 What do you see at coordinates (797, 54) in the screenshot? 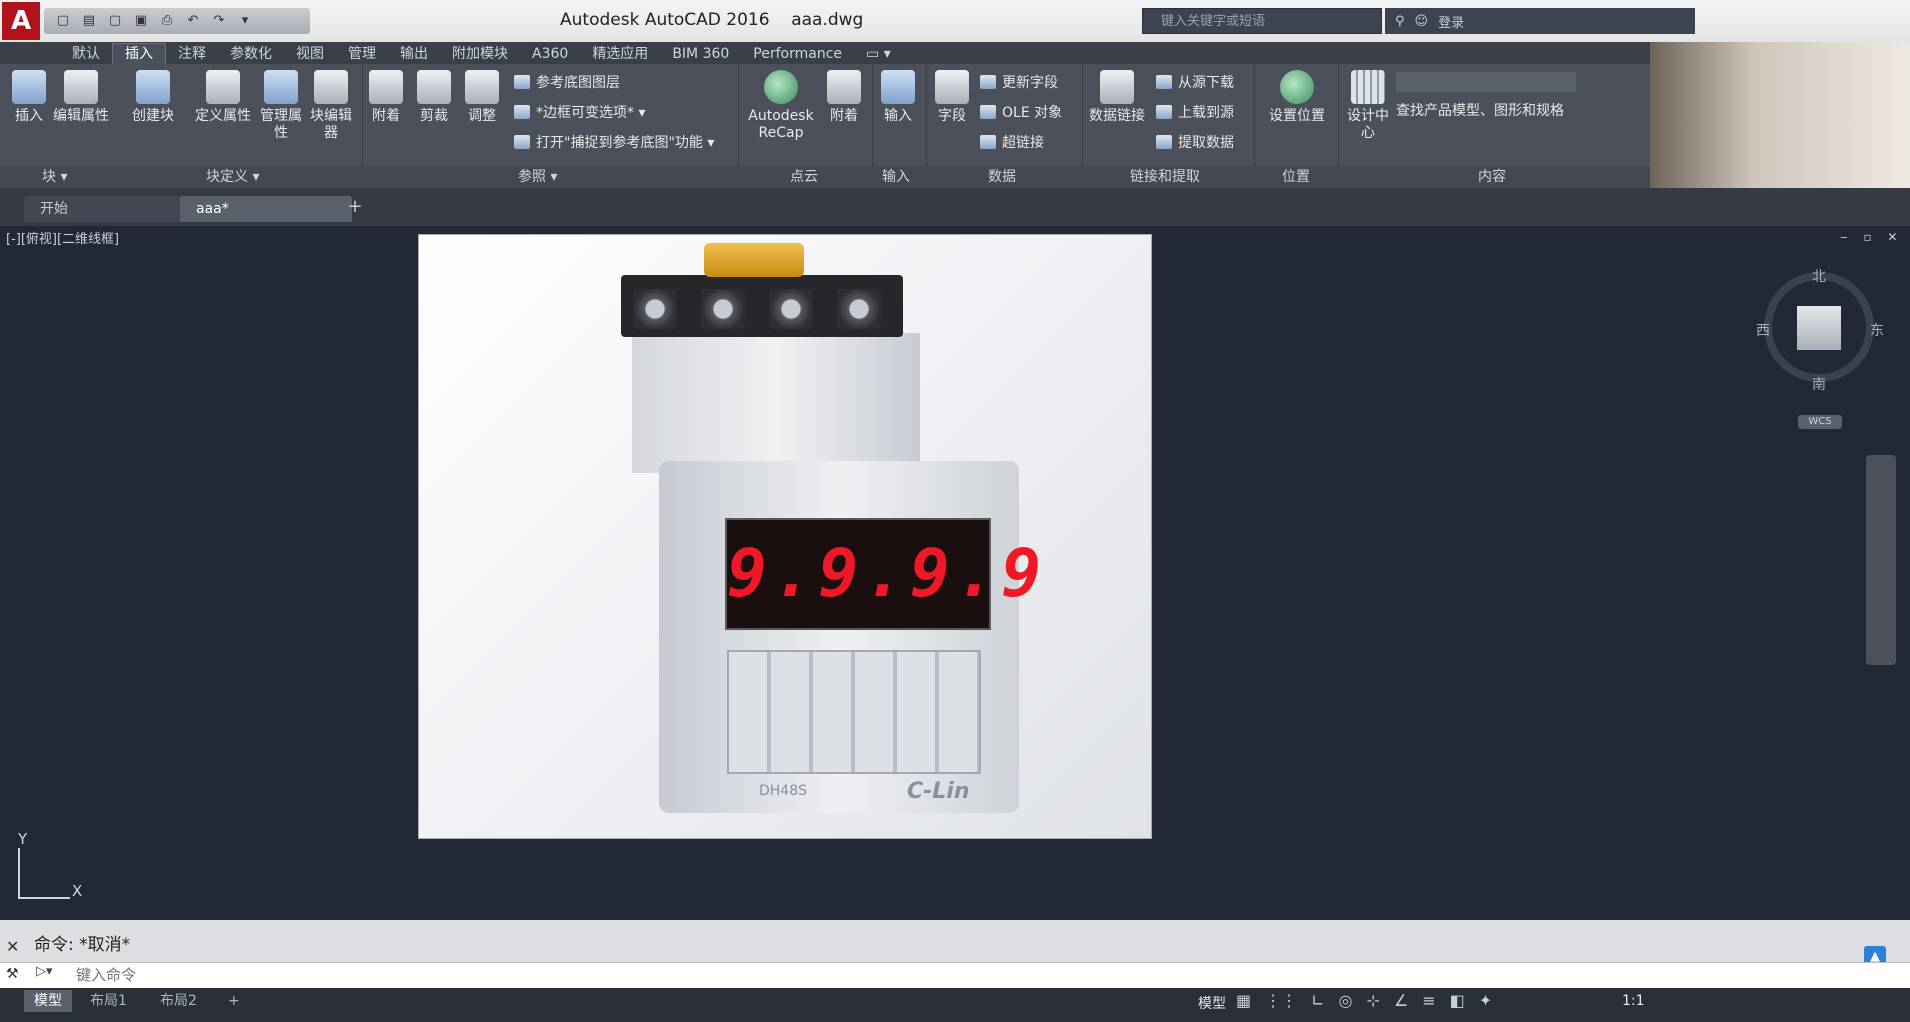
I see `tab-performance: Performance` at bounding box center [797, 54].